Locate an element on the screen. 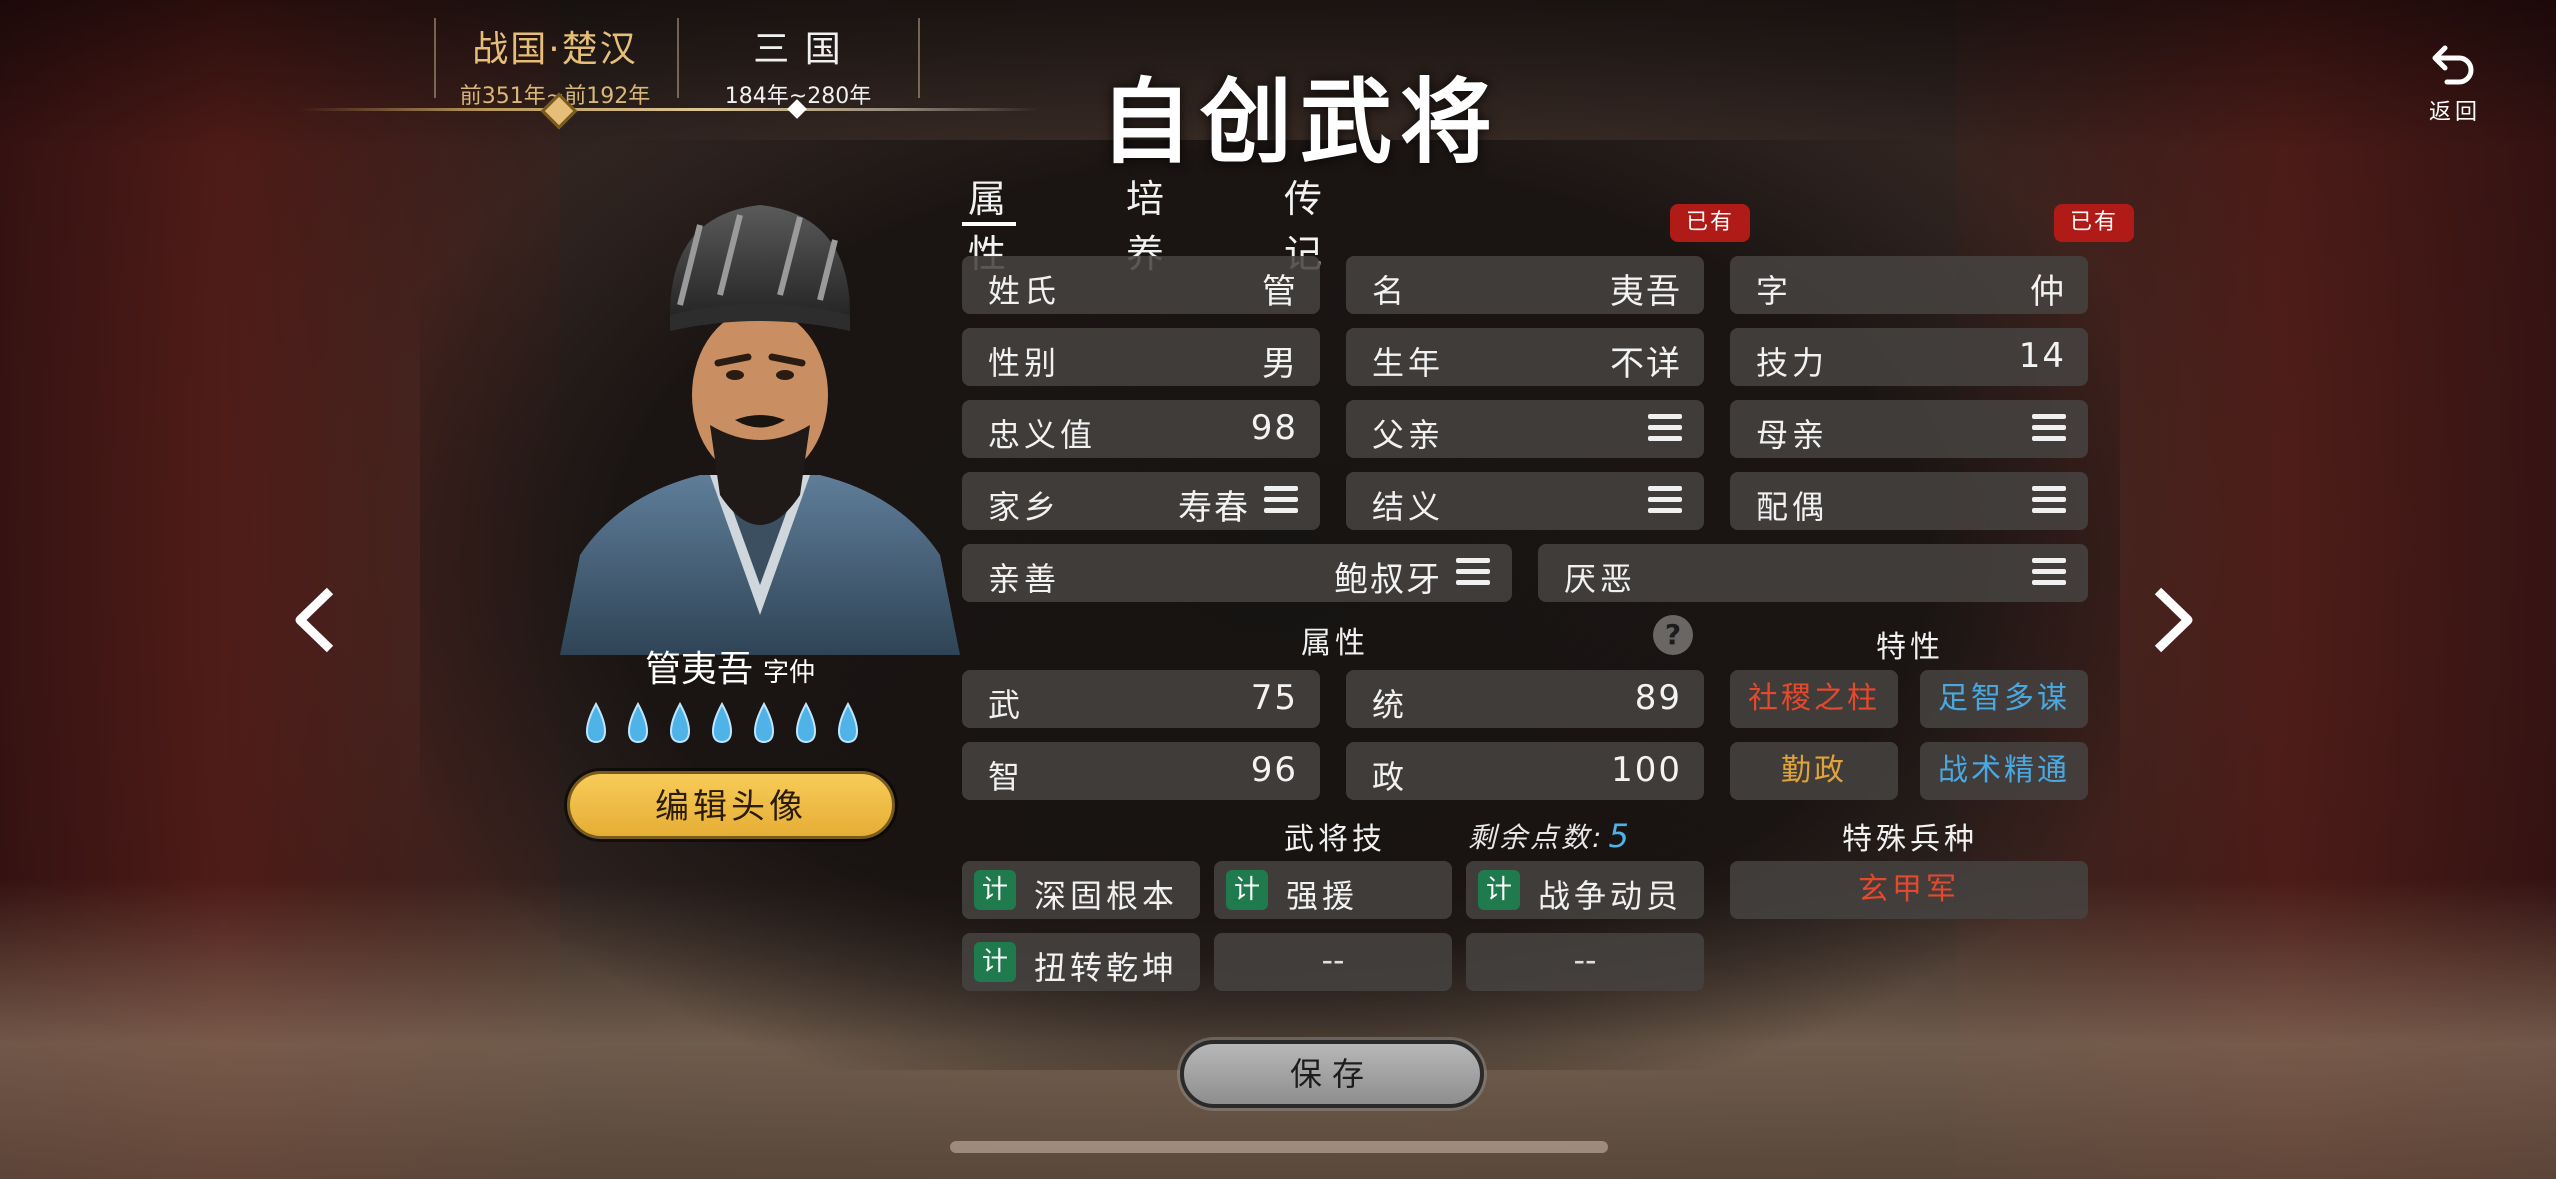  field-hometown: 家乡 寿春 is located at coordinates (1141, 501).